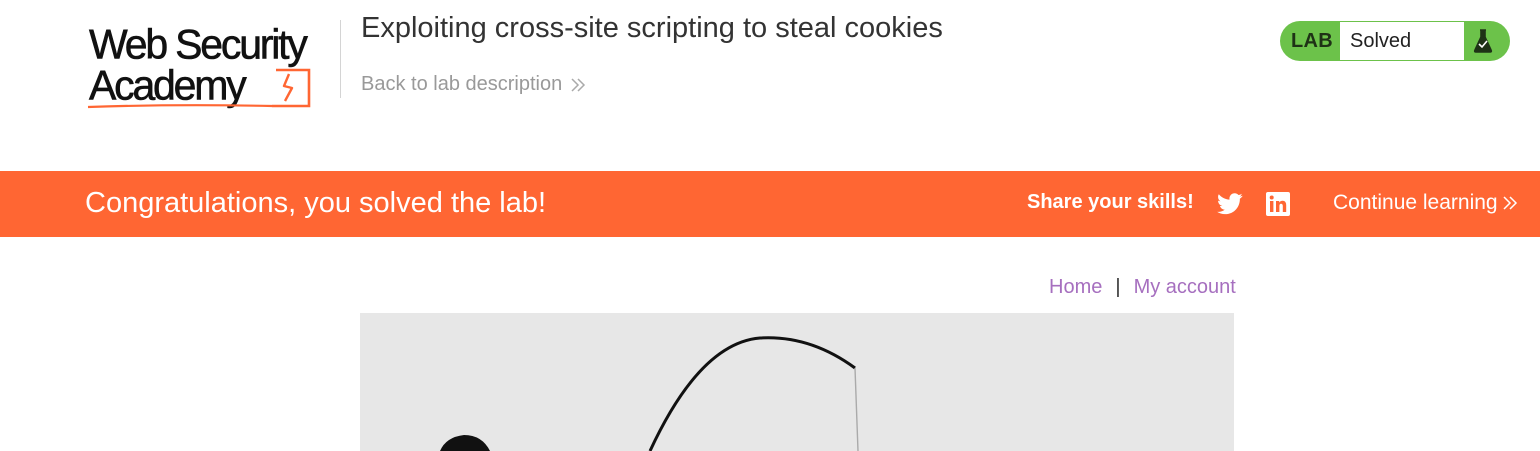  I want to click on back-to-lab-description-link: Back to lab description, so click(474, 84).